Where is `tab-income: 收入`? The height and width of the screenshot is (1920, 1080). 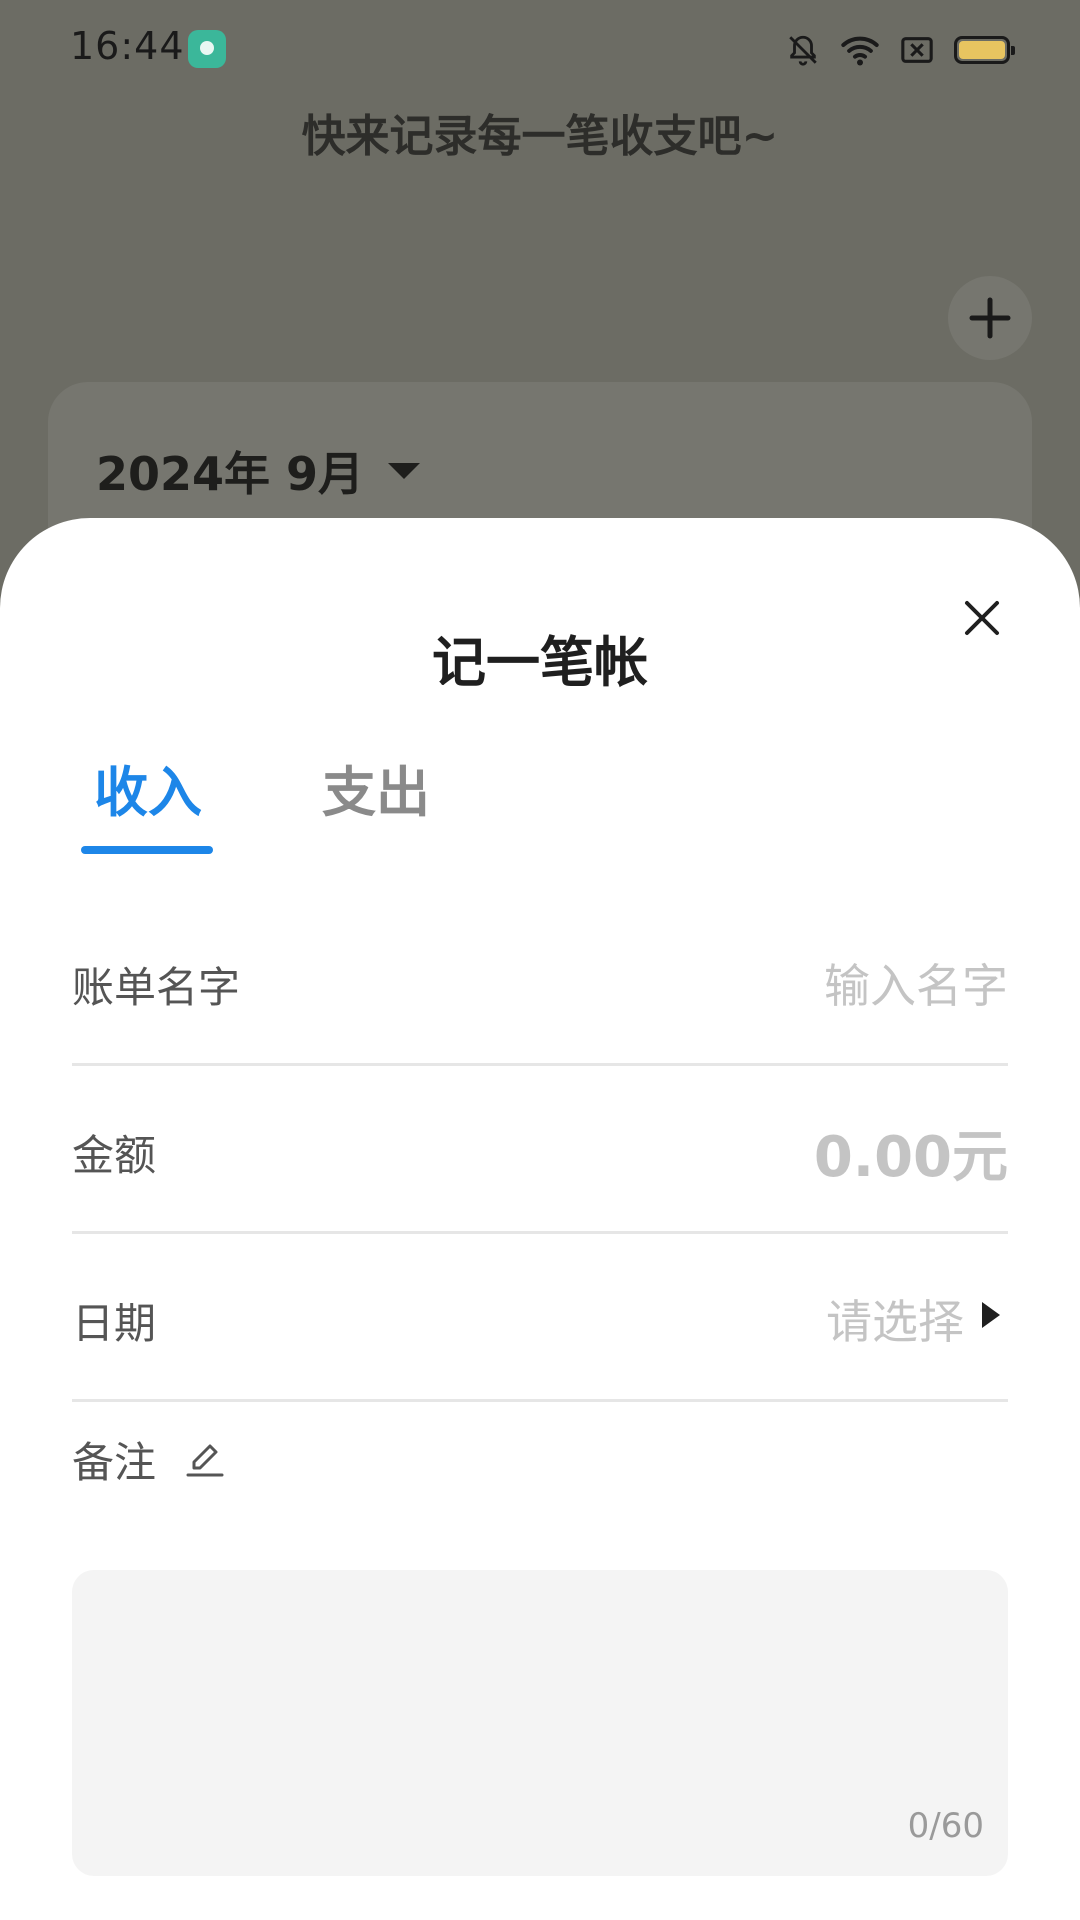 tab-income: 收入 is located at coordinates (148, 787).